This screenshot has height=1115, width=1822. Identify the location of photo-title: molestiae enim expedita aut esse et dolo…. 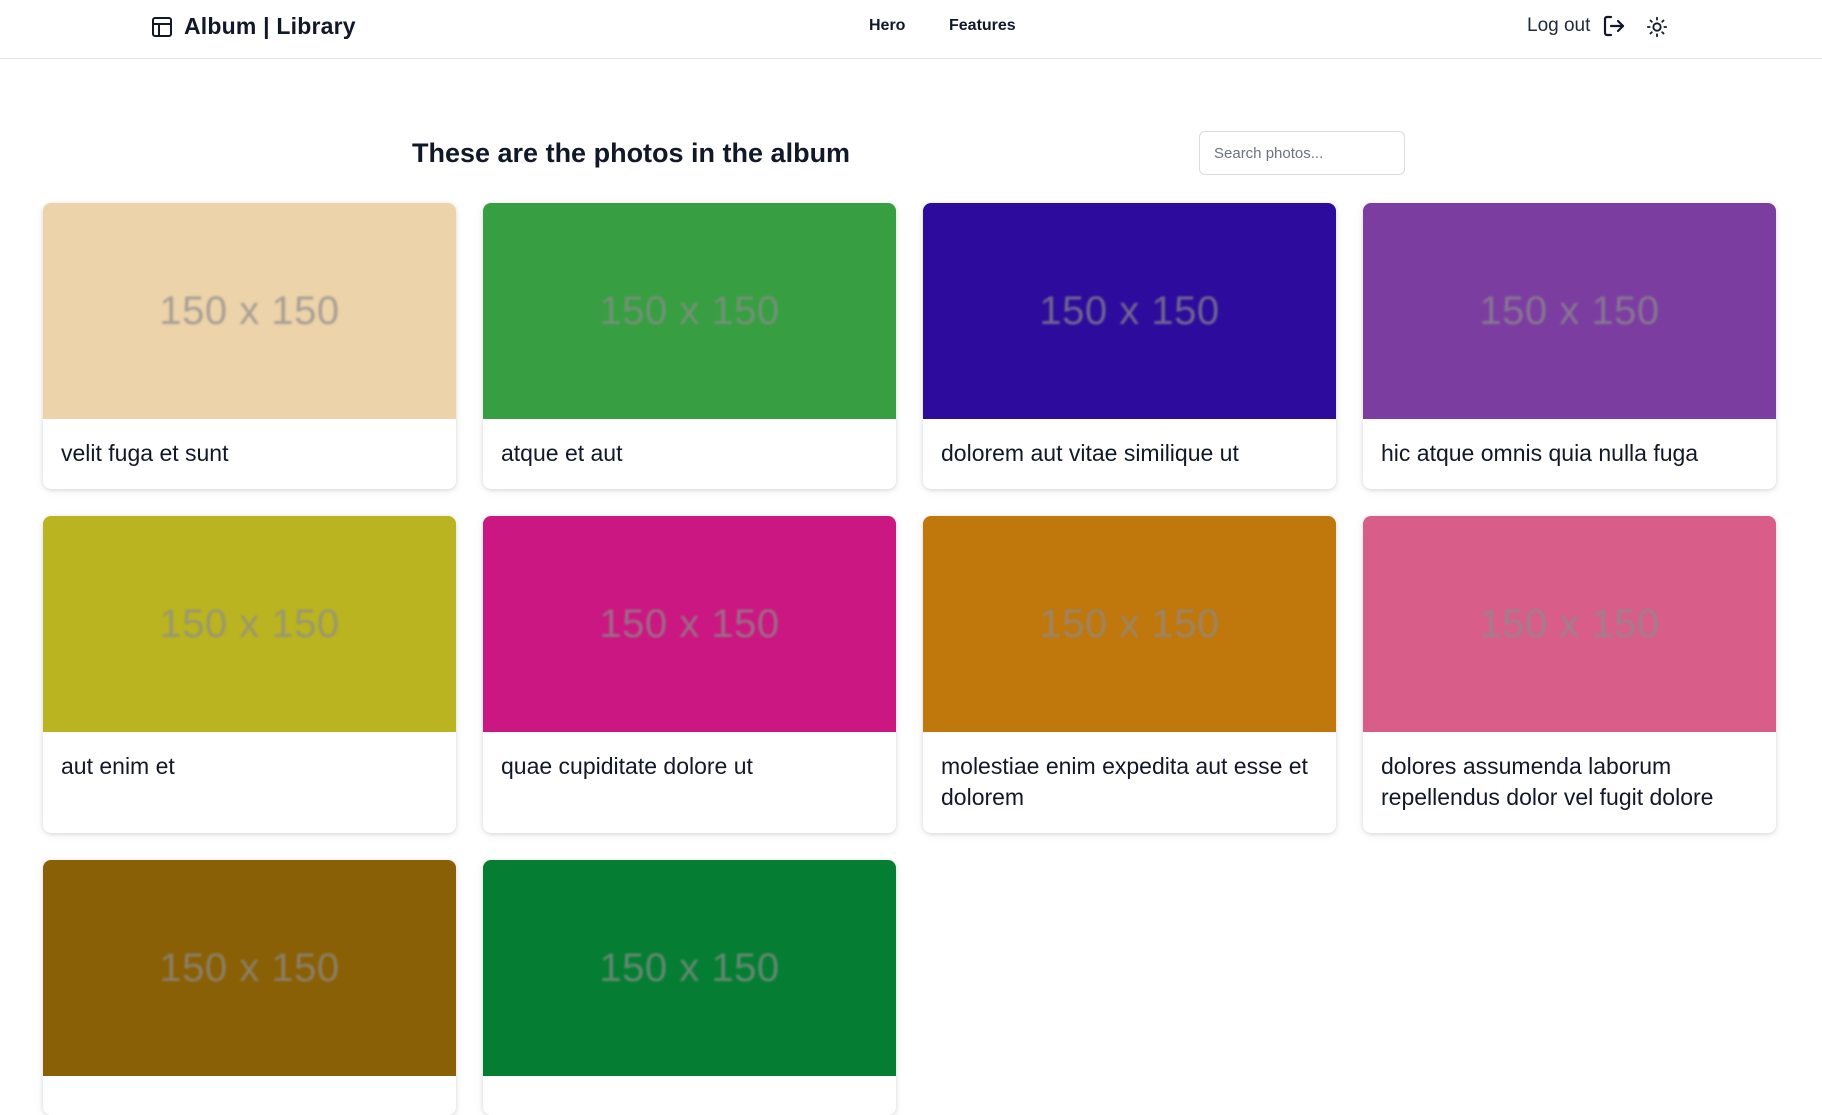
(1124, 781).